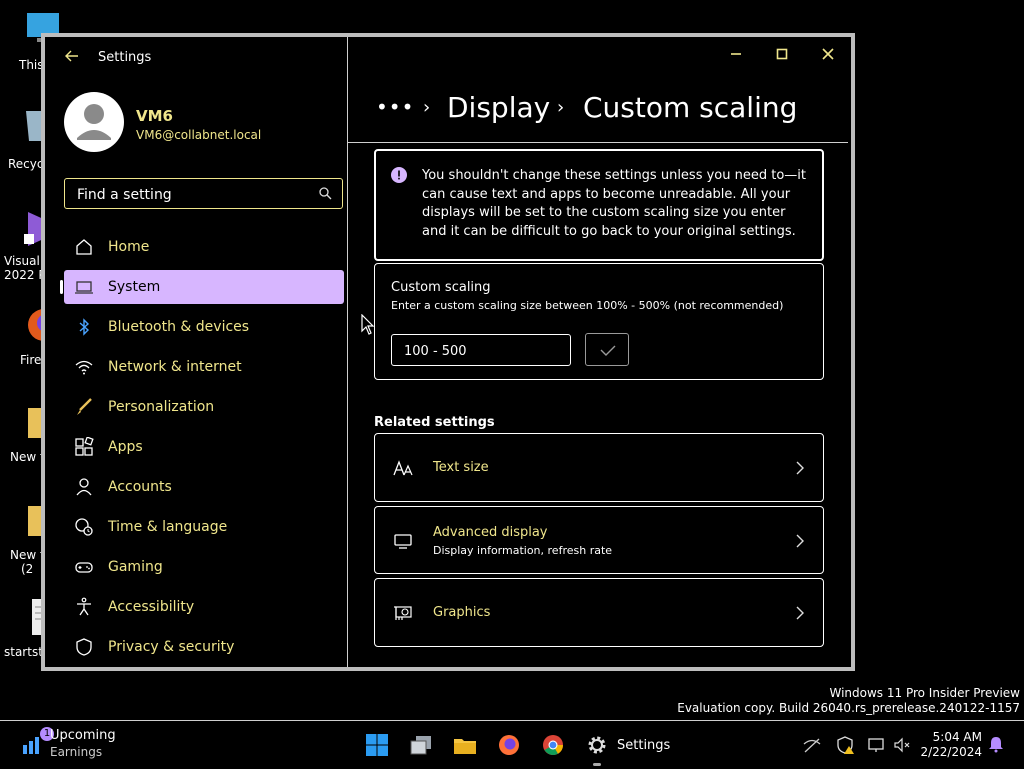 This screenshot has height=769, width=1024. Describe the element at coordinates (84, 567) in the screenshot. I see `gamepad-icon` at that location.